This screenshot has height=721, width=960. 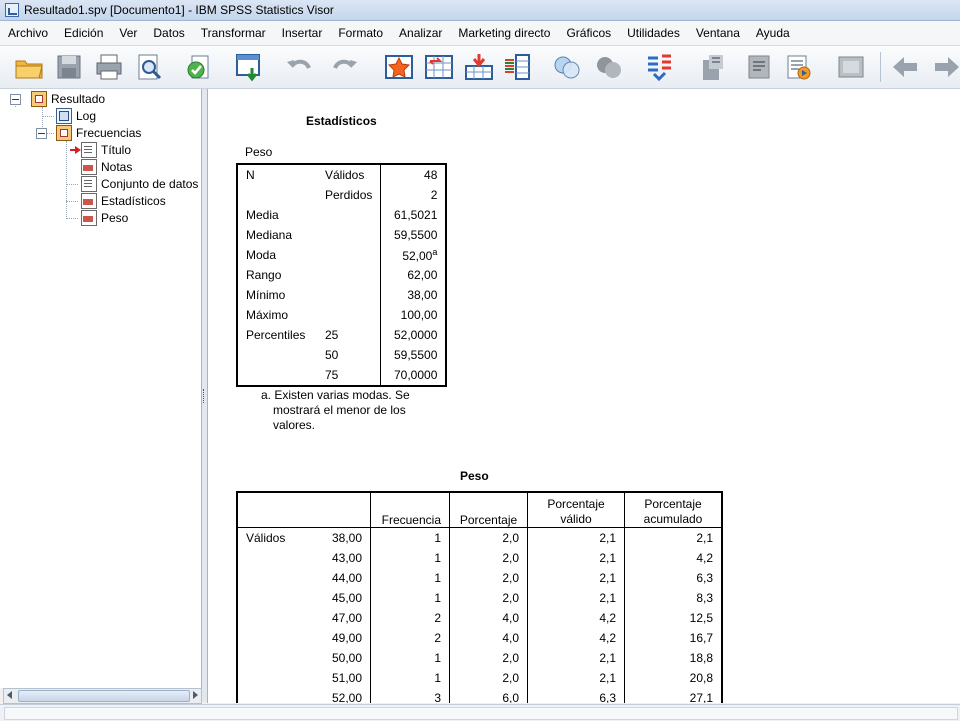 I want to click on menu-archivo: Archivo, so click(x=28, y=33).